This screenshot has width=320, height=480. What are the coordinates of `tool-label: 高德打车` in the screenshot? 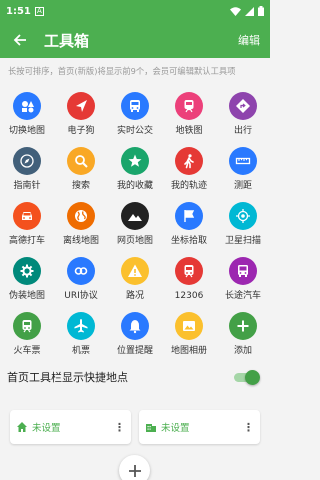 It's located at (26, 241).